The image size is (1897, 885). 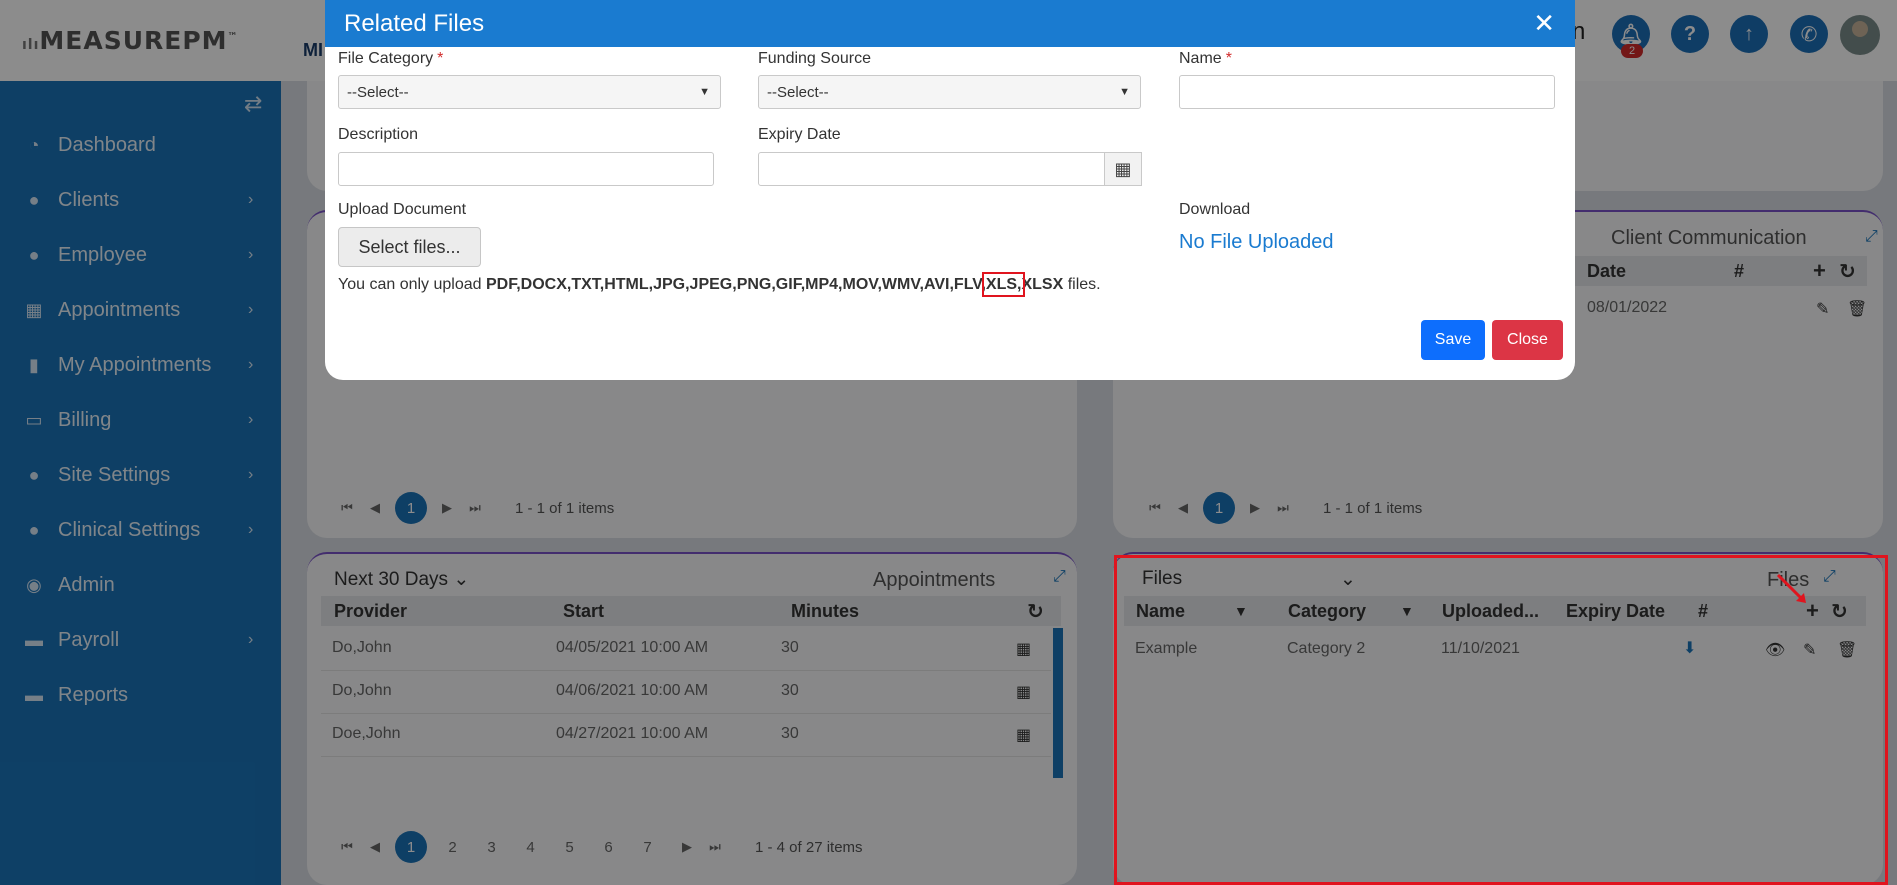 What do you see at coordinates (949, 92) in the screenshot?
I see `funding-source-select: --Select-- ▼` at bounding box center [949, 92].